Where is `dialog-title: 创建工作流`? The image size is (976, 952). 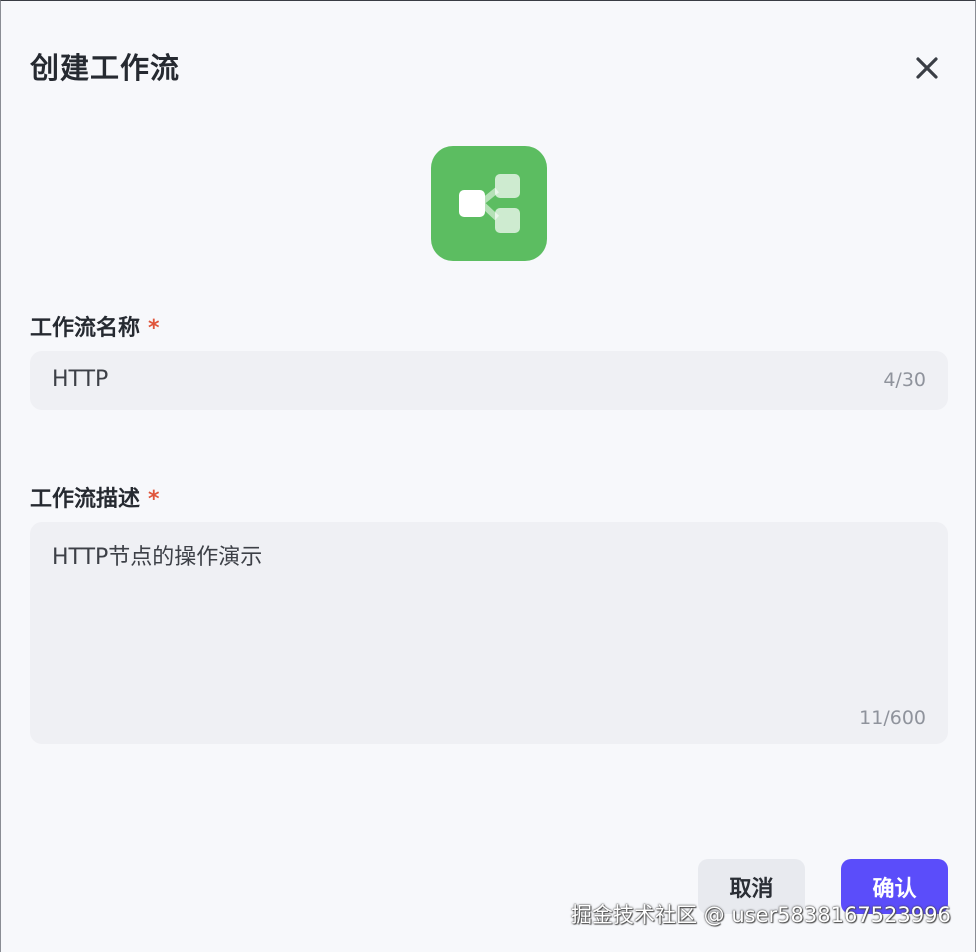 dialog-title: 创建工作流 is located at coordinates (105, 68).